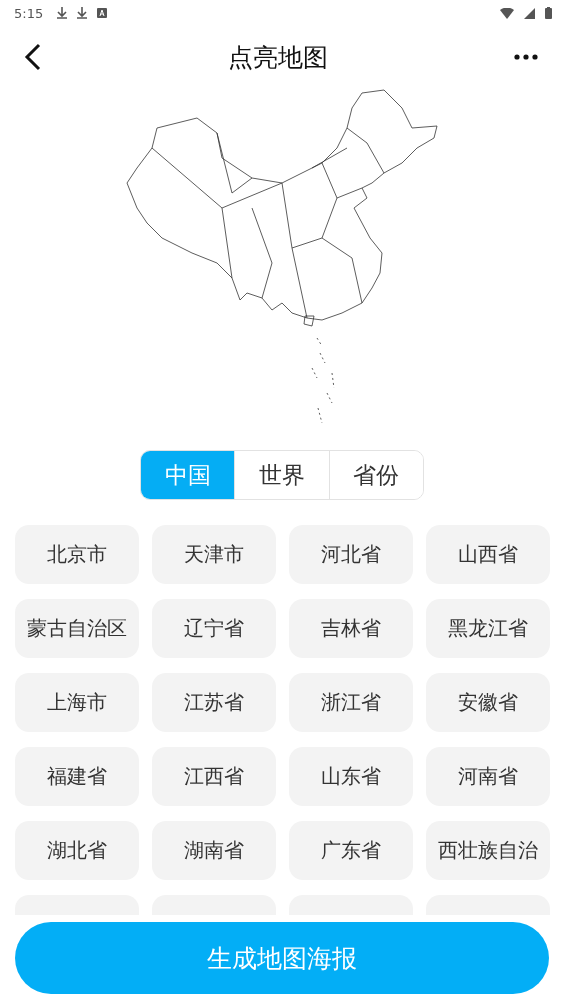 This screenshot has width=564, height=1004. What do you see at coordinates (77, 702) in the screenshot?
I see `province-chip: 上海市` at bounding box center [77, 702].